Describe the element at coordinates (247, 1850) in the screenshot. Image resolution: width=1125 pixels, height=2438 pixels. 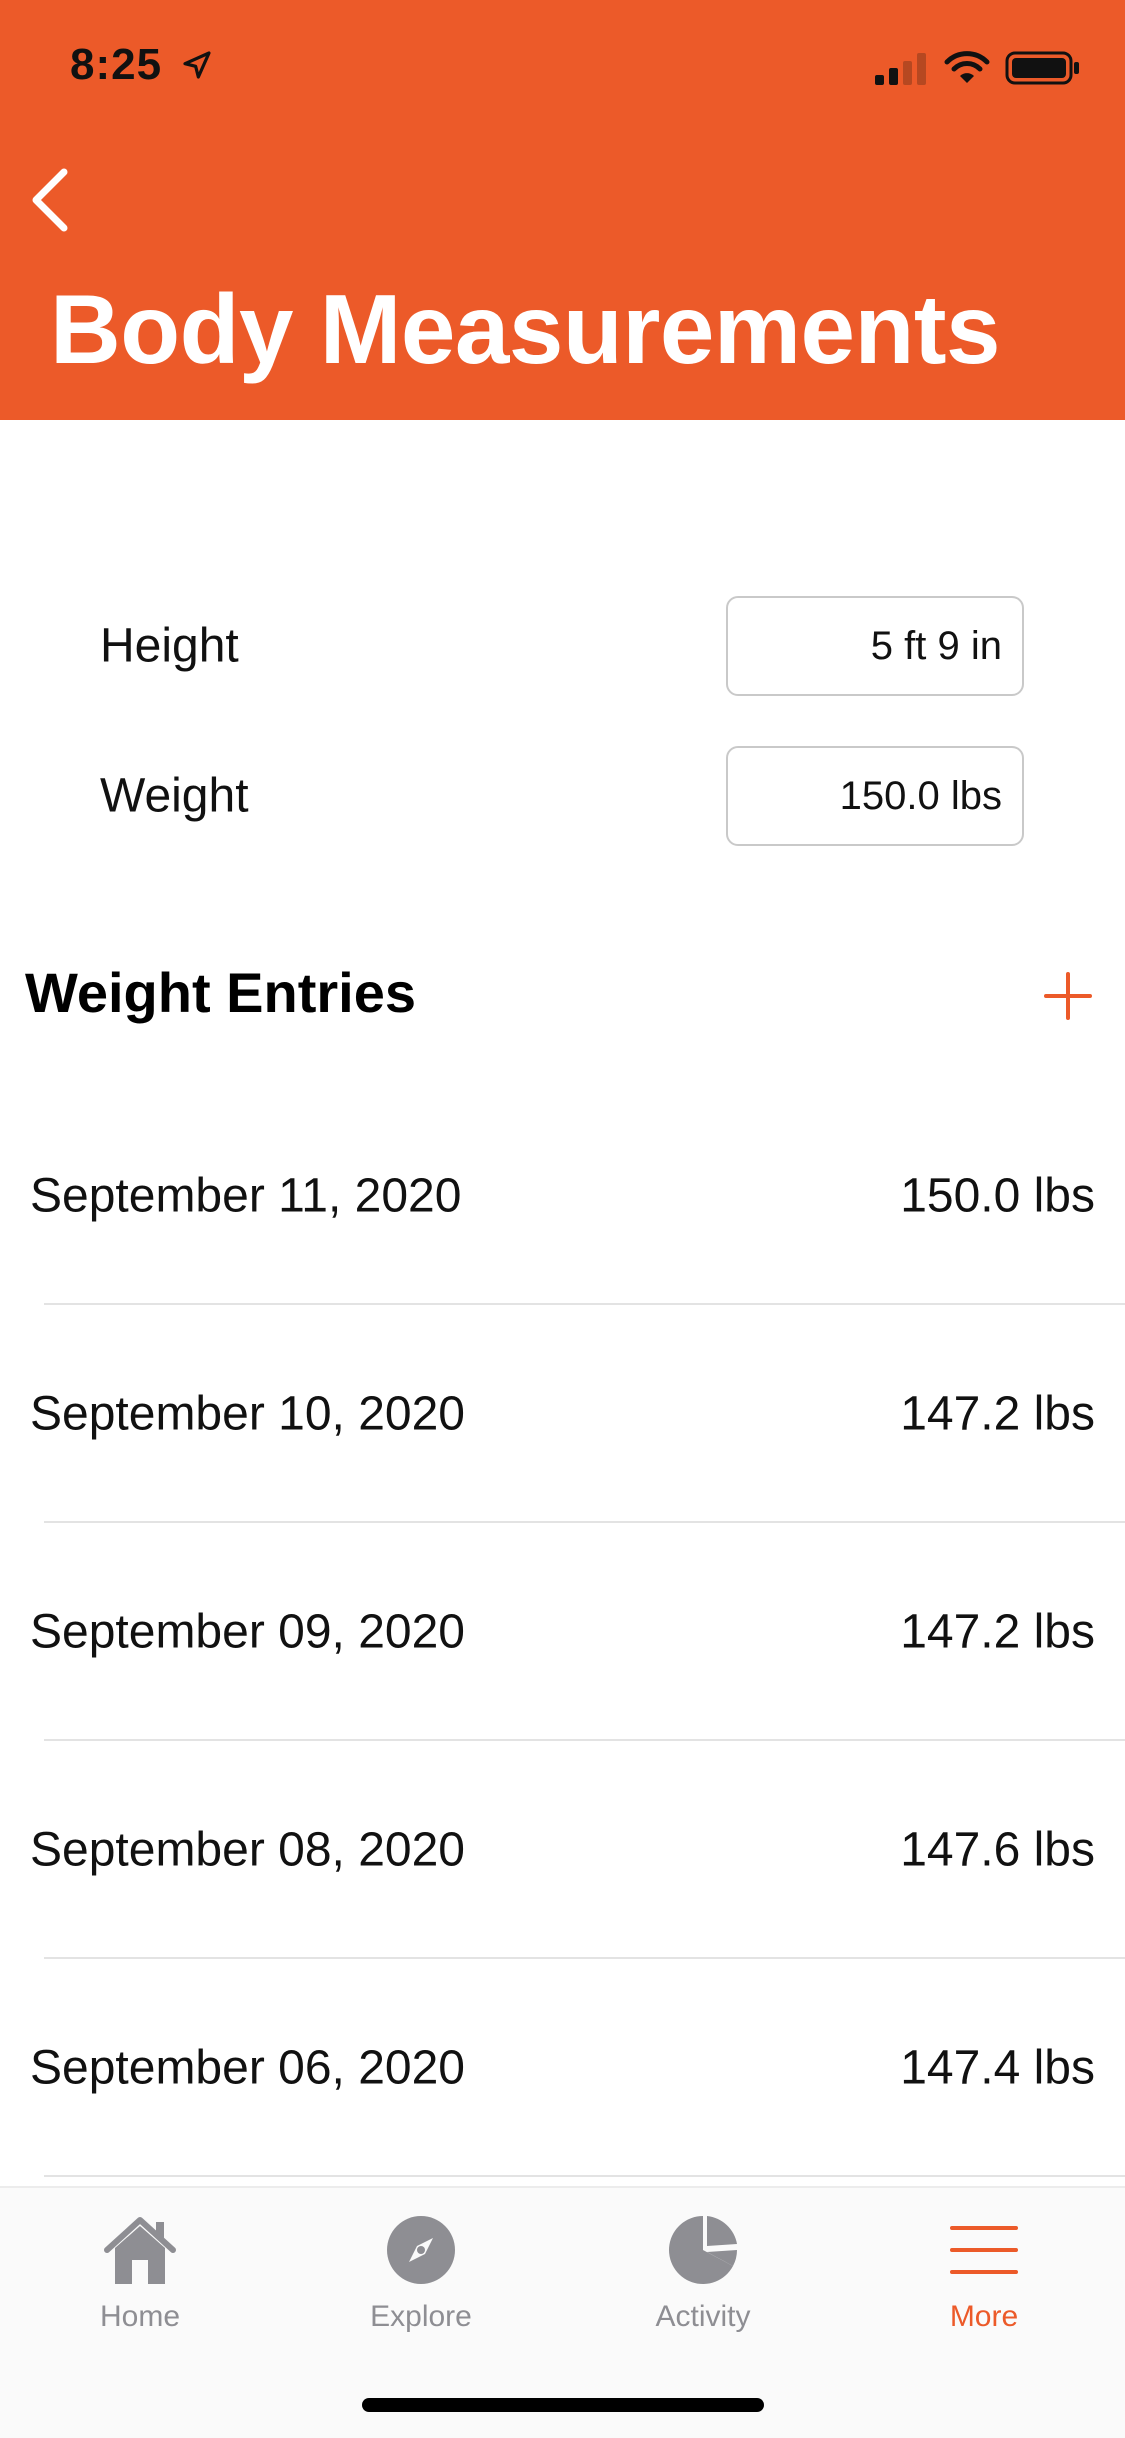
I see `entry-date: September 08, 2020` at that location.